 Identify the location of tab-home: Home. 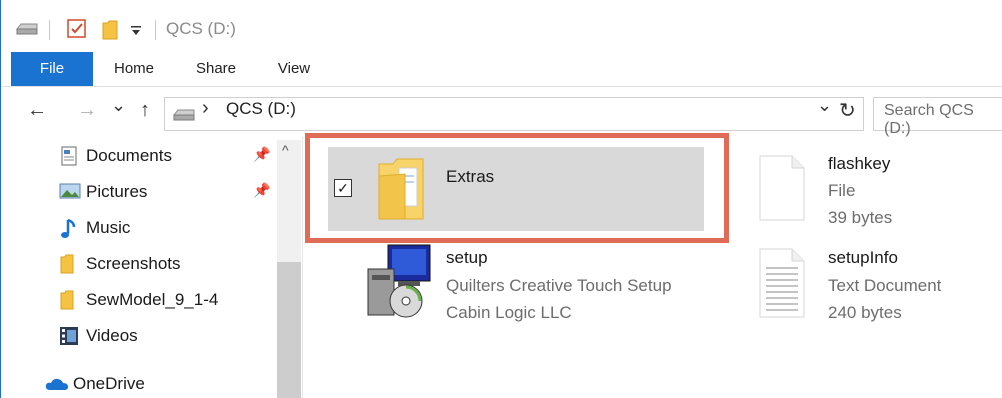
(134, 69).